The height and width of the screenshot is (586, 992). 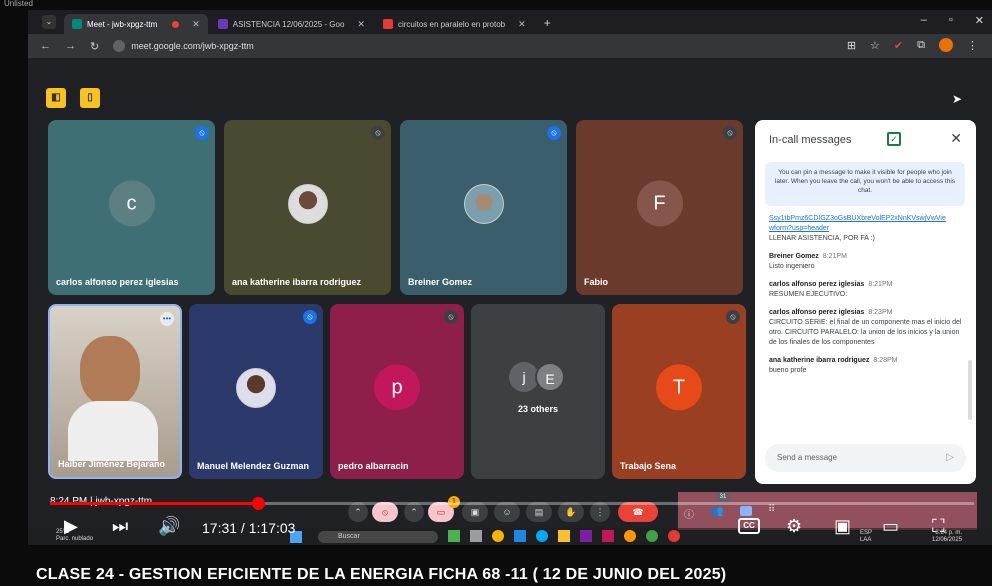 What do you see at coordinates (475, 512) in the screenshot?
I see `present-button: ▣` at bounding box center [475, 512].